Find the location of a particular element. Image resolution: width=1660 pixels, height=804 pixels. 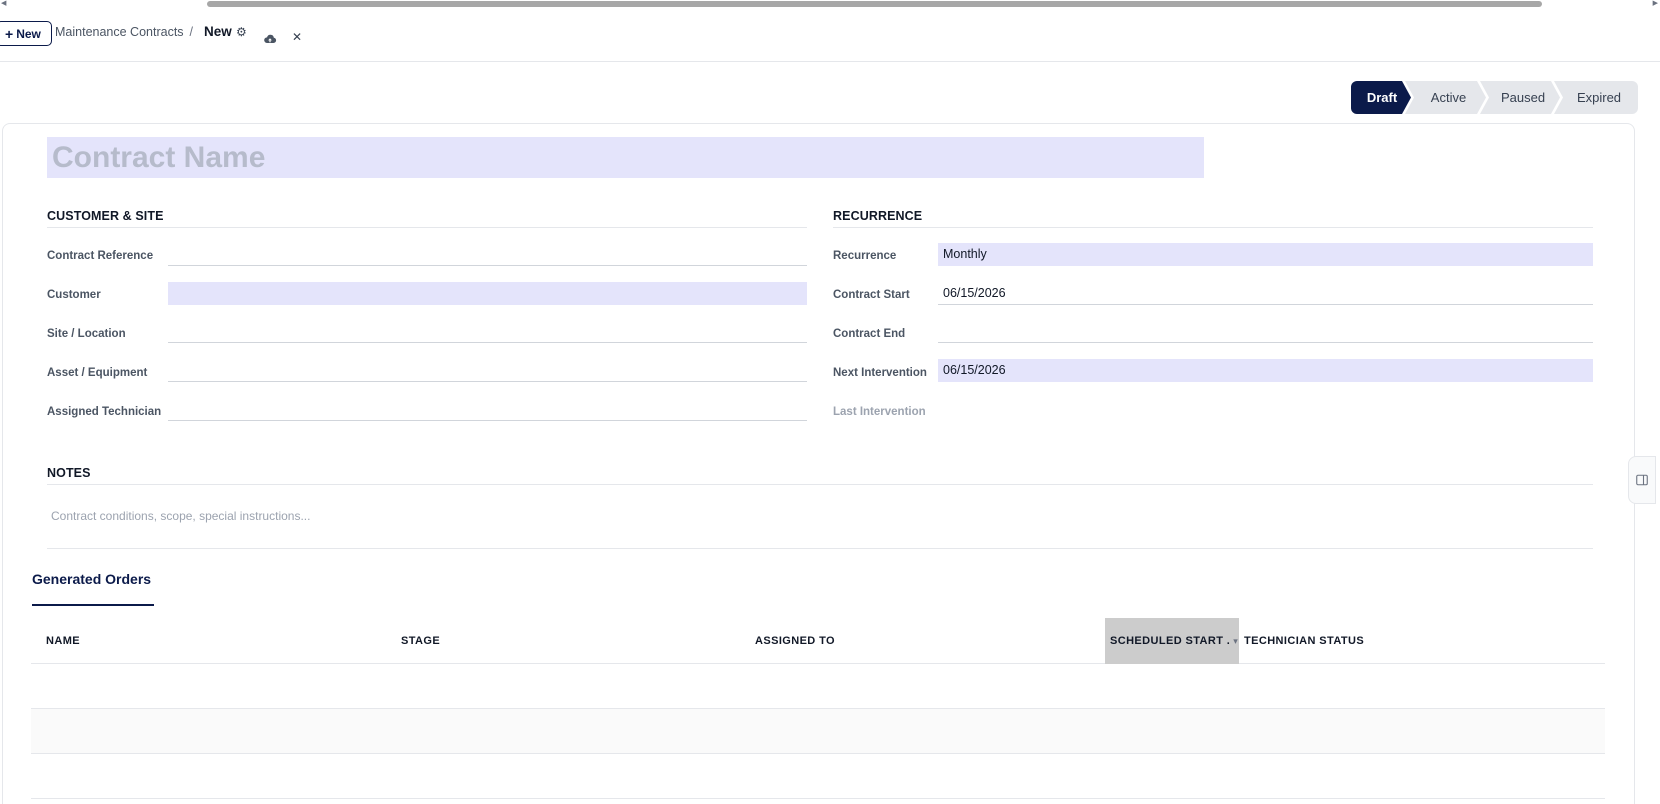

status-bar: Draft Active Paused Expired is located at coordinates (1494, 97).